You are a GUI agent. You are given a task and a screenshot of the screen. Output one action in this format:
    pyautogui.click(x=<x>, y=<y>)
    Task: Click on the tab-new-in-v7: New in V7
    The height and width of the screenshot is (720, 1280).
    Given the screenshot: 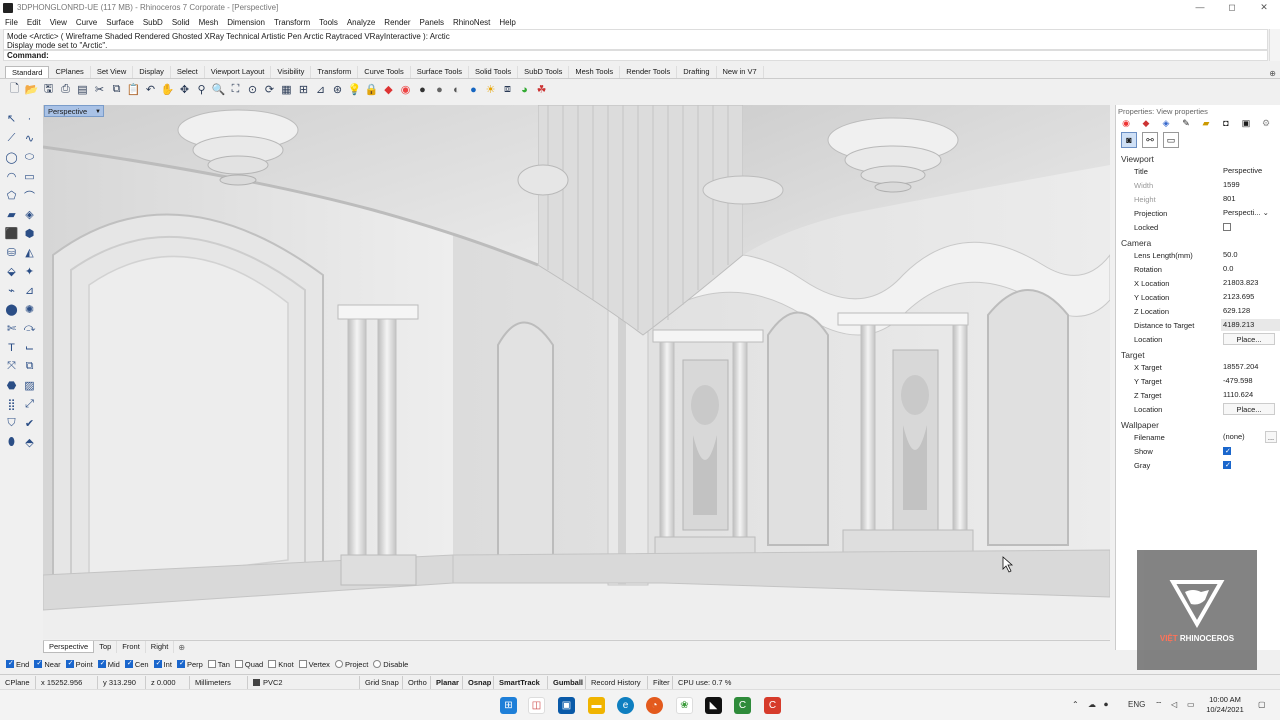 What is the action you would take?
    pyautogui.click(x=740, y=72)
    